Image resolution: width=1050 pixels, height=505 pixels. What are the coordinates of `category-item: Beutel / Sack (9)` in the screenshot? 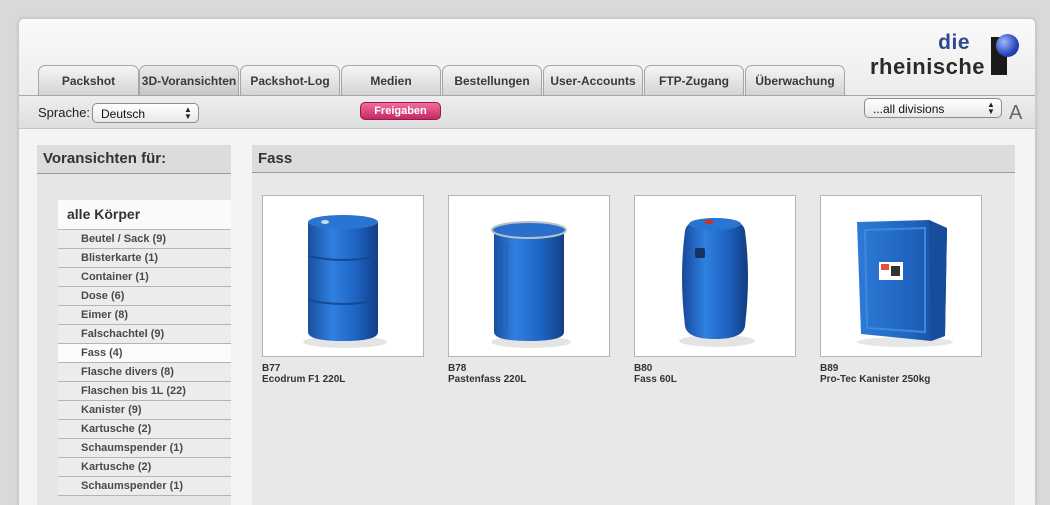 It's located at (144, 239).